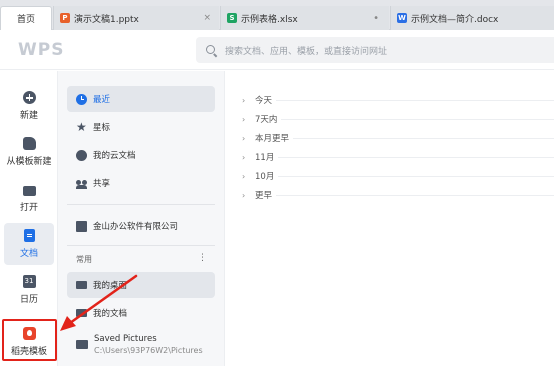 This screenshot has height=366, width=554. Describe the element at coordinates (28, 254) in the screenshot. I see `rail-documents-label: 文档` at that location.